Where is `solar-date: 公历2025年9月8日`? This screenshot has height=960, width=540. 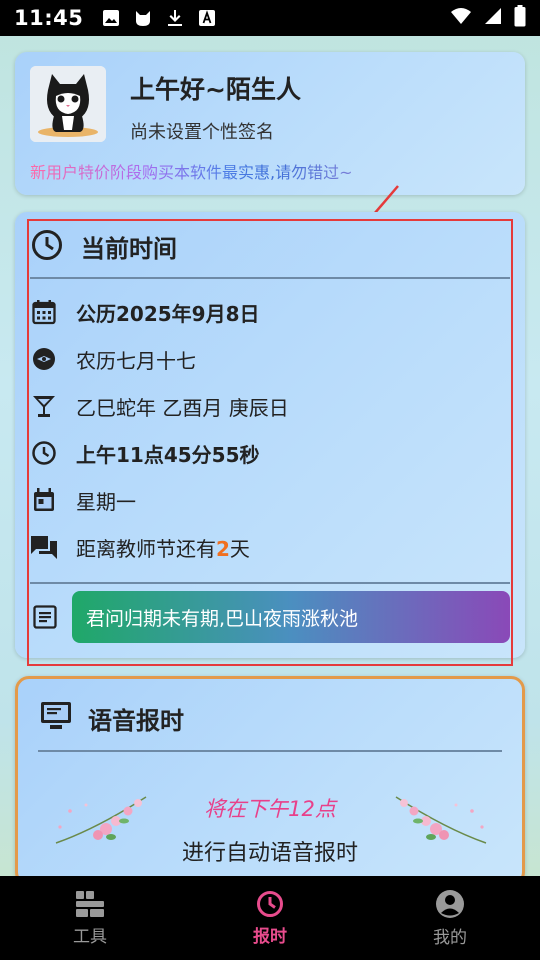
solar-date: 公历2025年9月8日 is located at coordinates (168, 313).